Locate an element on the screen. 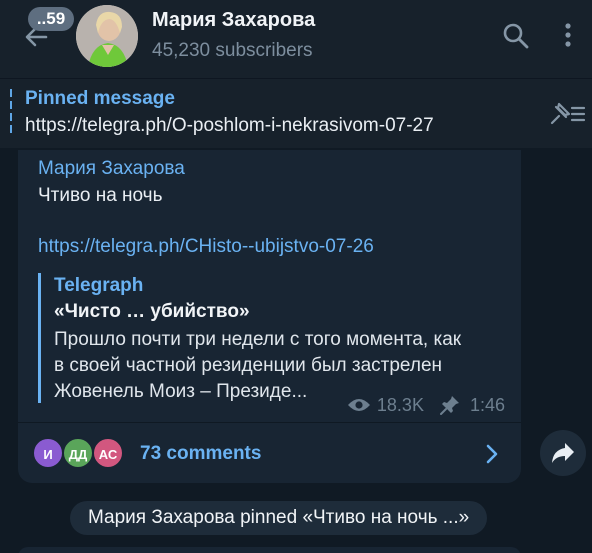 This screenshot has height=553, width=592. preview-description-line: в своей частной резиденции был застрелен is located at coordinates (248, 365).